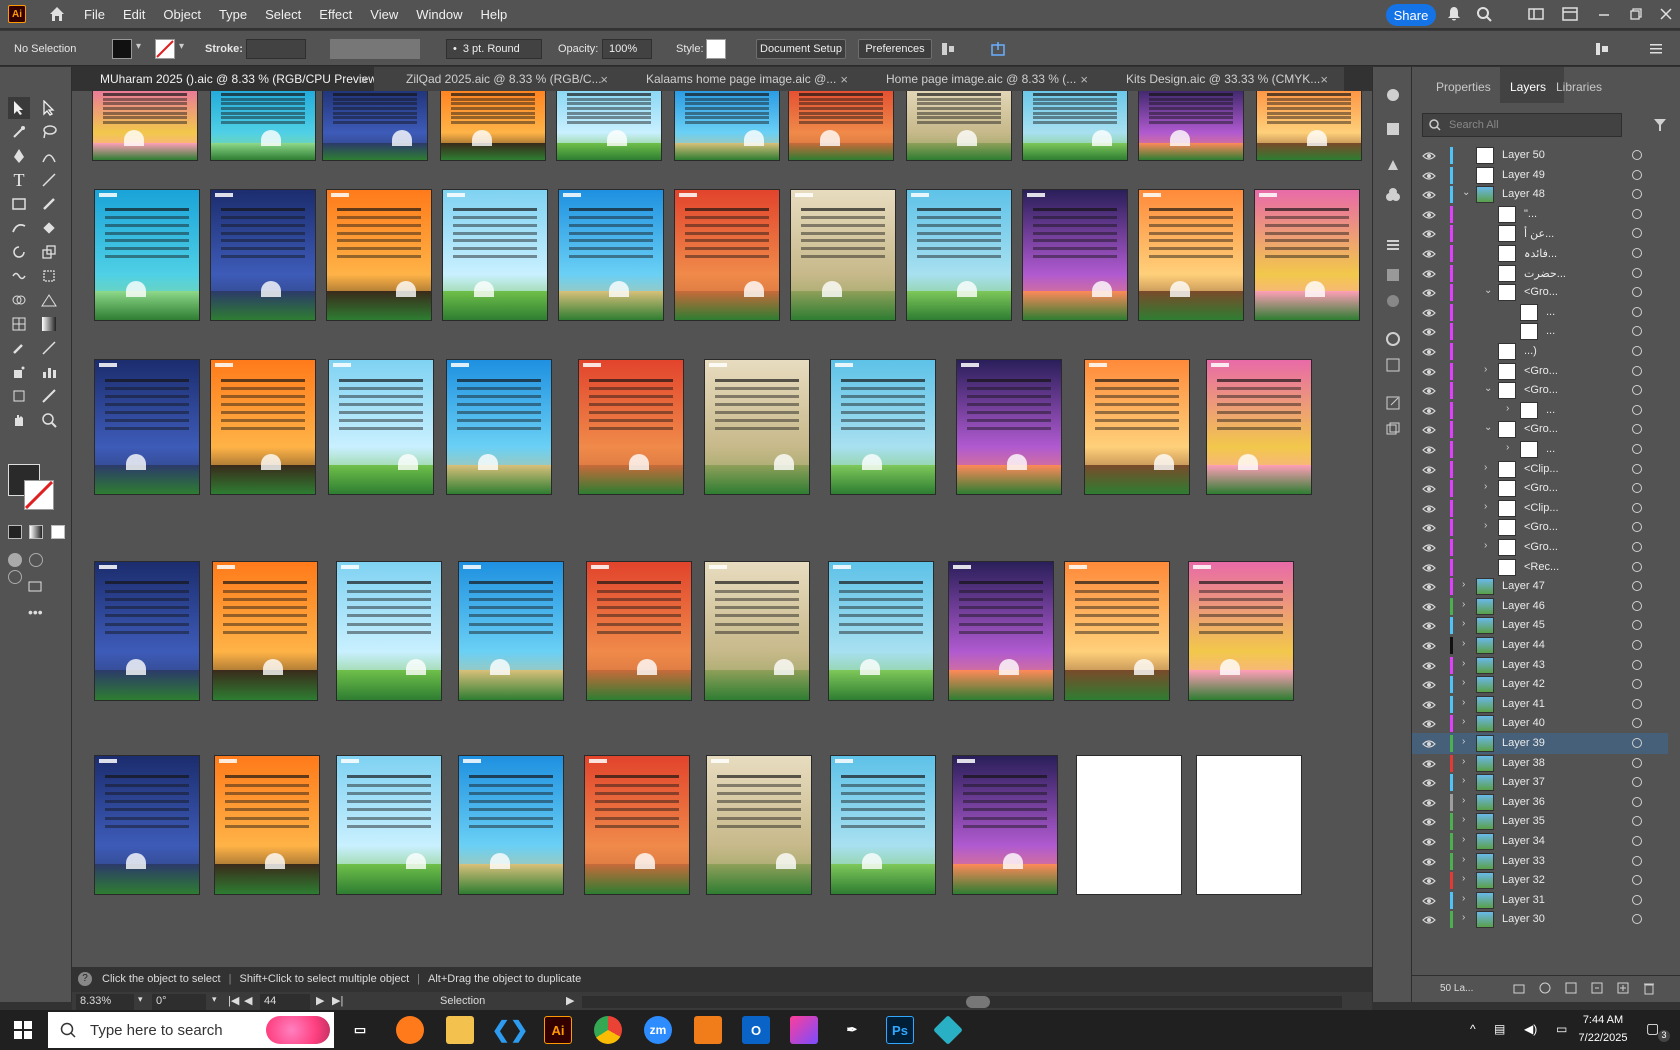 This screenshot has height=1050, width=1680. What do you see at coordinates (1660, 125) in the screenshot?
I see `filter-icon` at bounding box center [1660, 125].